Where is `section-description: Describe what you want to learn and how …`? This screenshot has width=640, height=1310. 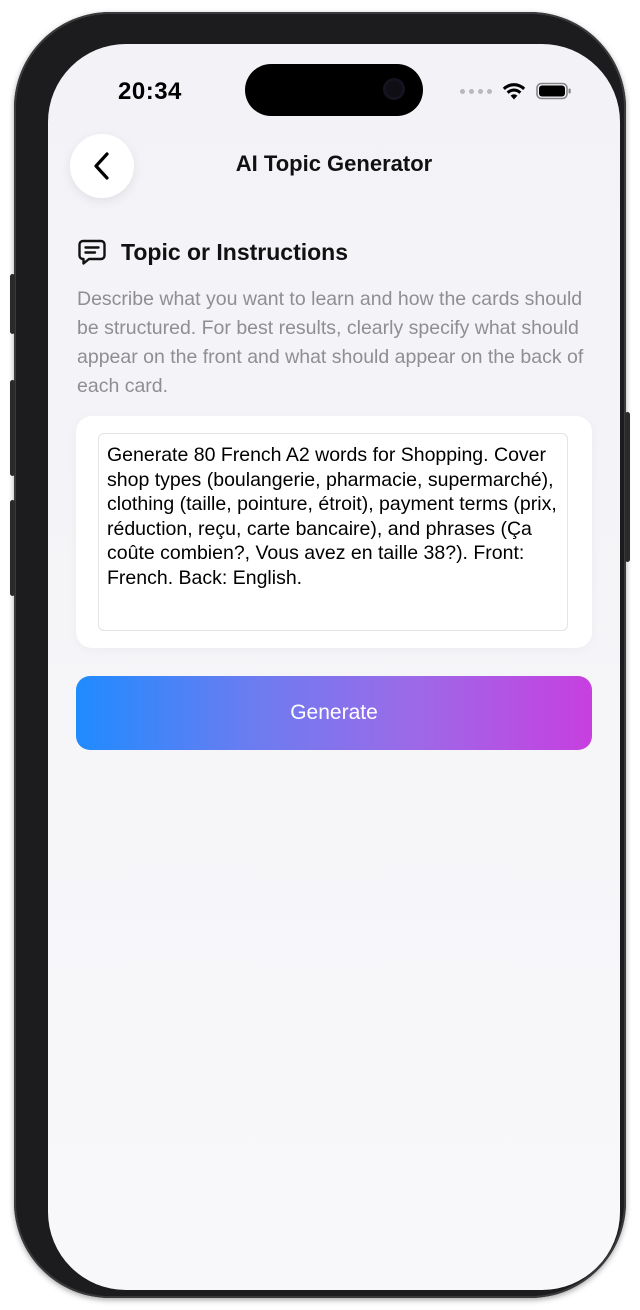 section-description: Describe what you want to learn and how … is located at coordinates (330, 342).